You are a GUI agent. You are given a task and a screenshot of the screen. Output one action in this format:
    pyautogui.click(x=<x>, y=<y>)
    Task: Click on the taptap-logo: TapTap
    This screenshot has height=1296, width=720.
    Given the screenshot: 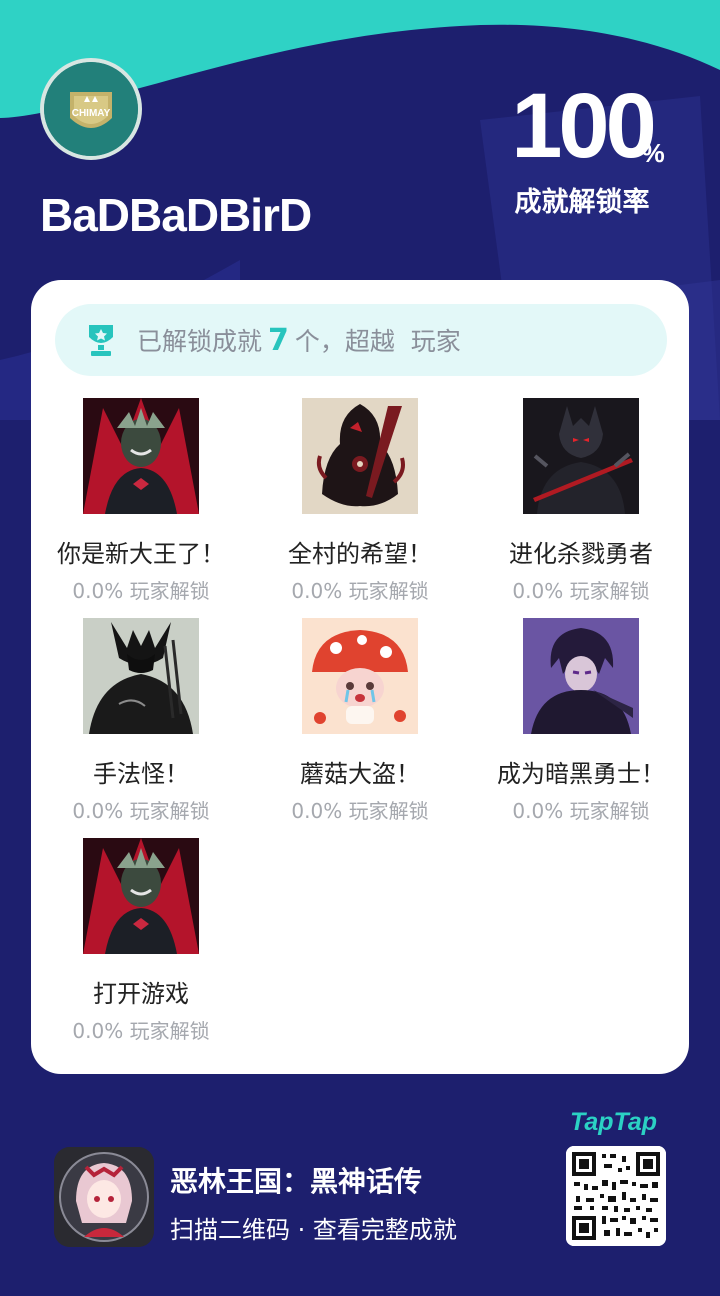 What is the action you would take?
    pyautogui.click(x=614, y=1122)
    